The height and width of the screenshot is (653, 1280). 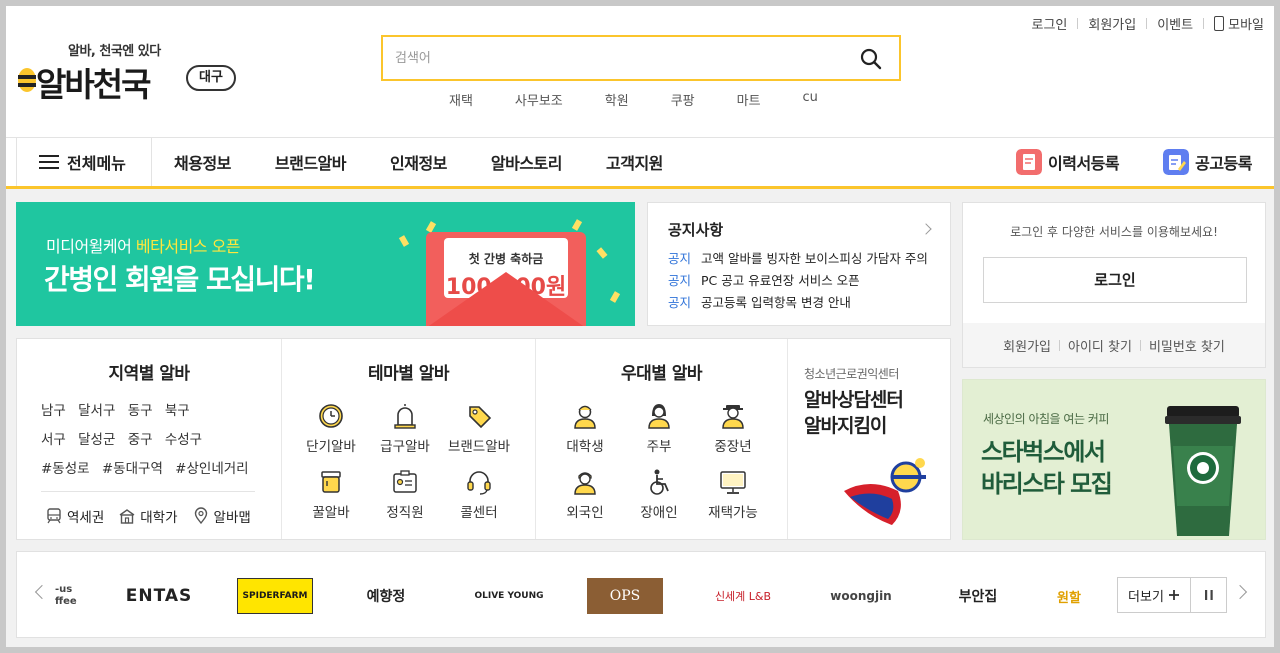 What do you see at coordinates (625, 596) in the screenshot?
I see `brand-logo: OPS` at bounding box center [625, 596].